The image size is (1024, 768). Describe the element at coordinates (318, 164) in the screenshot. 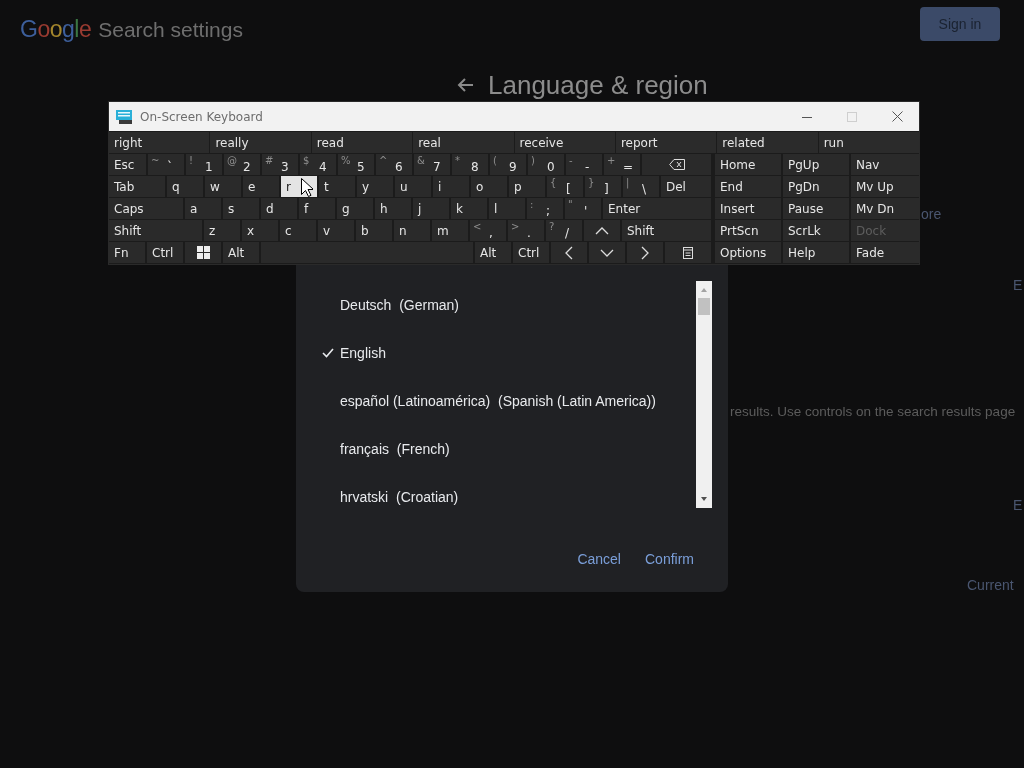

I see `keyboard-key: $ 4` at that location.